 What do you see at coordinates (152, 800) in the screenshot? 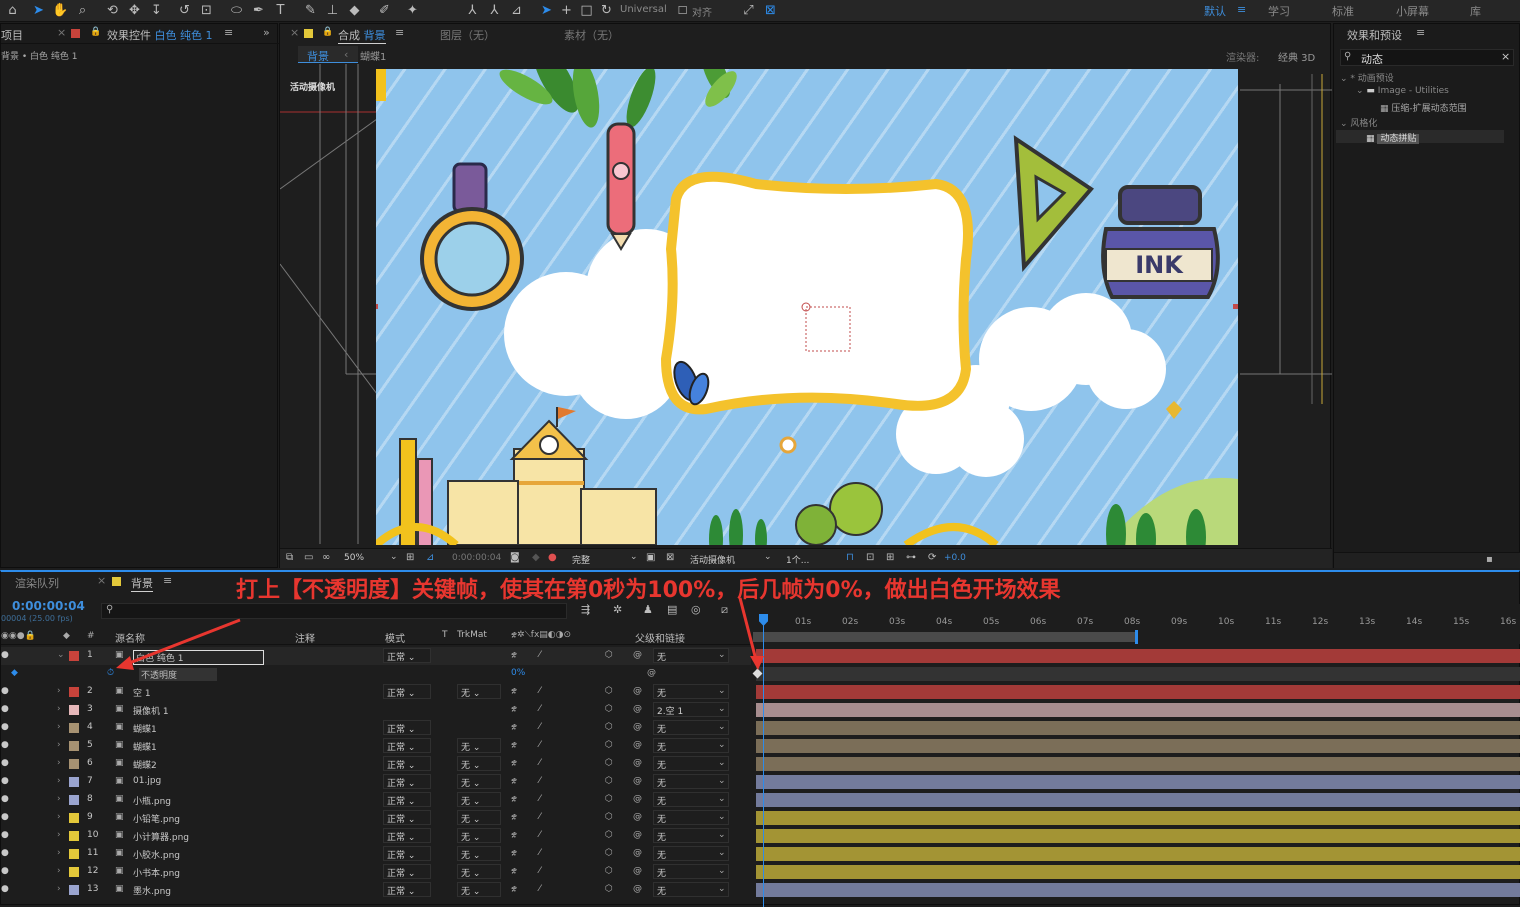
I see `layer-name: 小瓶.png` at bounding box center [152, 800].